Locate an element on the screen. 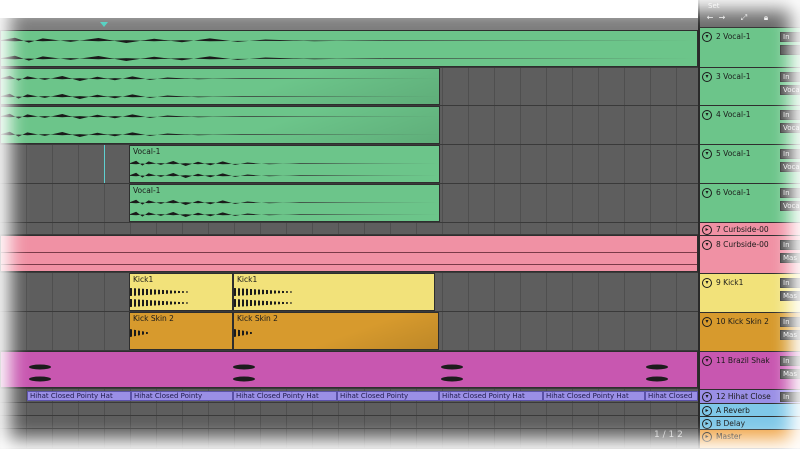 This screenshot has height=449, width=800. track-name: 4 Vocal-1 is located at coordinates (733, 114).